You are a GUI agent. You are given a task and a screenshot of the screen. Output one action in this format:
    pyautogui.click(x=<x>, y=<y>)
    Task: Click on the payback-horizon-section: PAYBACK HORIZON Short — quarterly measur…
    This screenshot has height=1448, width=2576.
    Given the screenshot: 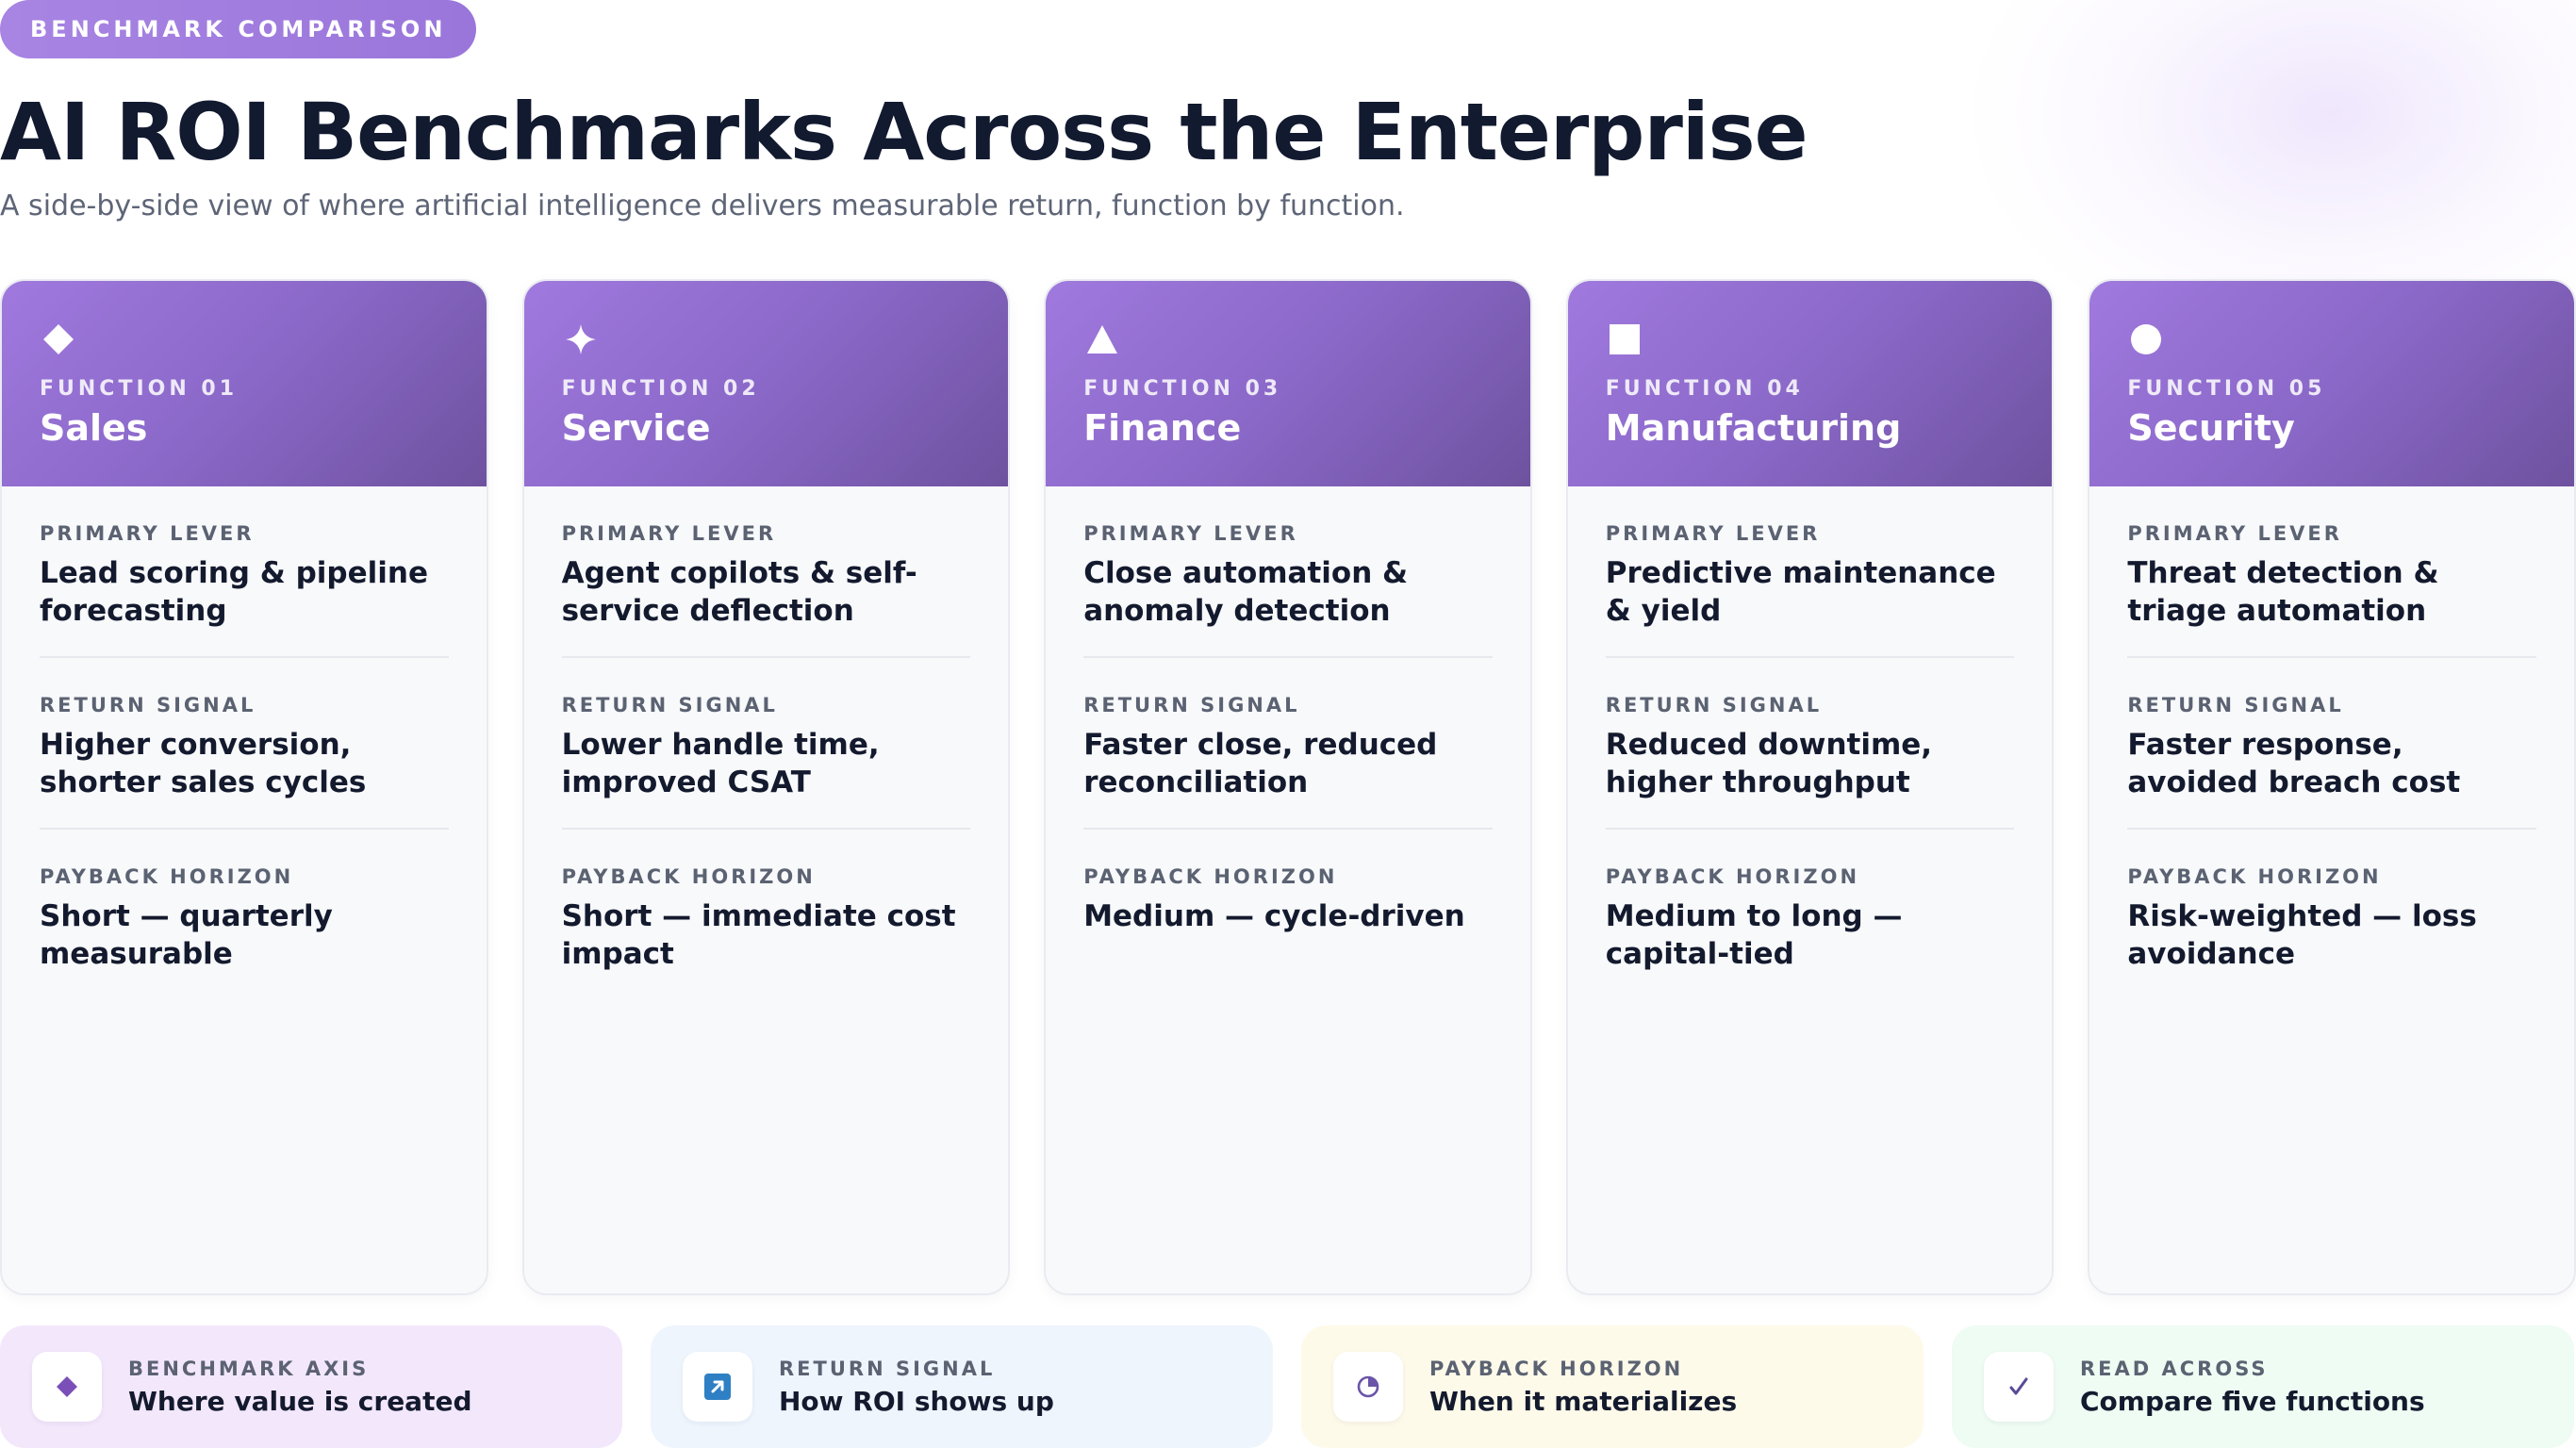 What is the action you would take?
    pyautogui.click(x=244, y=914)
    